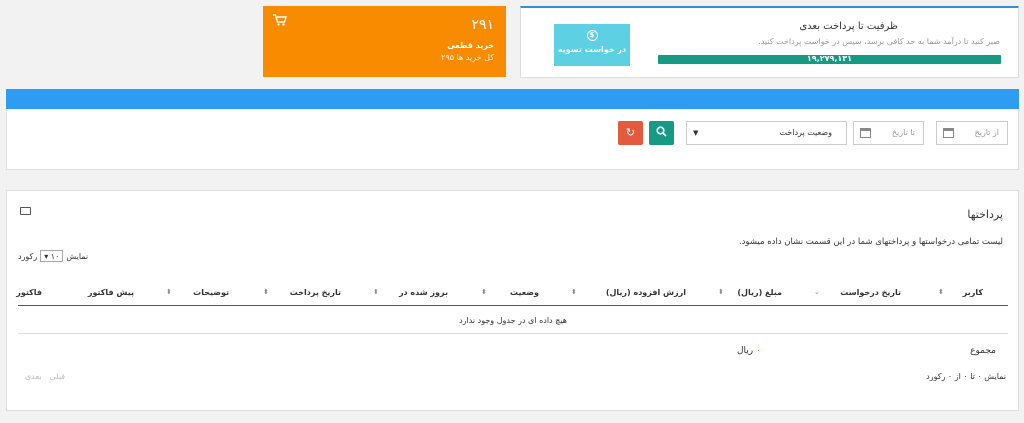 The width and height of the screenshot is (1024, 423). What do you see at coordinates (211, 292) in the screenshot?
I see `column-description: توضیحات` at bounding box center [211, 292].